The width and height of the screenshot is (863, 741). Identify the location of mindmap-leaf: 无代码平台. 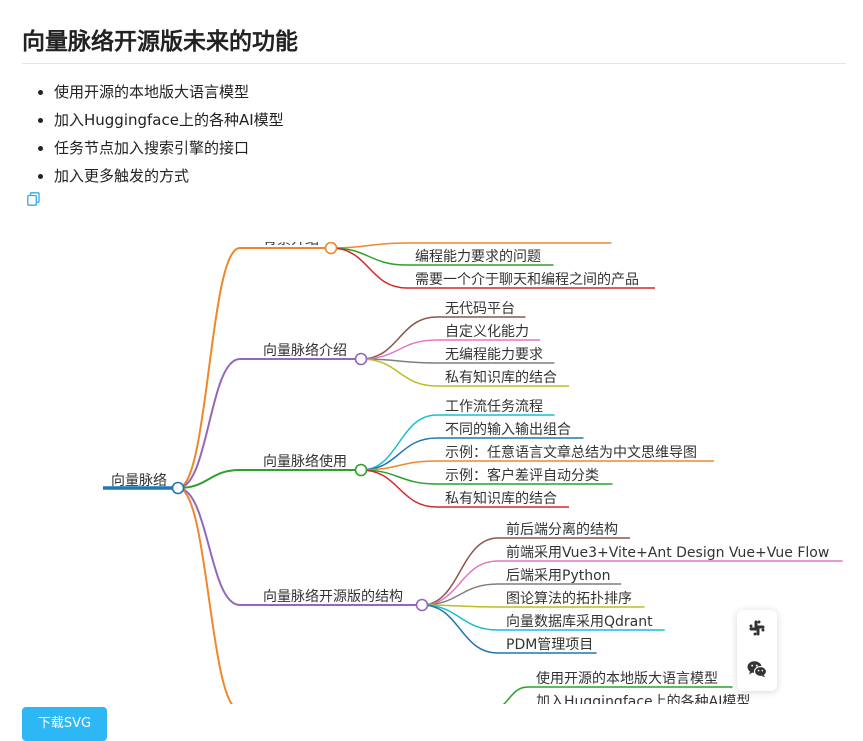
(480, 309).